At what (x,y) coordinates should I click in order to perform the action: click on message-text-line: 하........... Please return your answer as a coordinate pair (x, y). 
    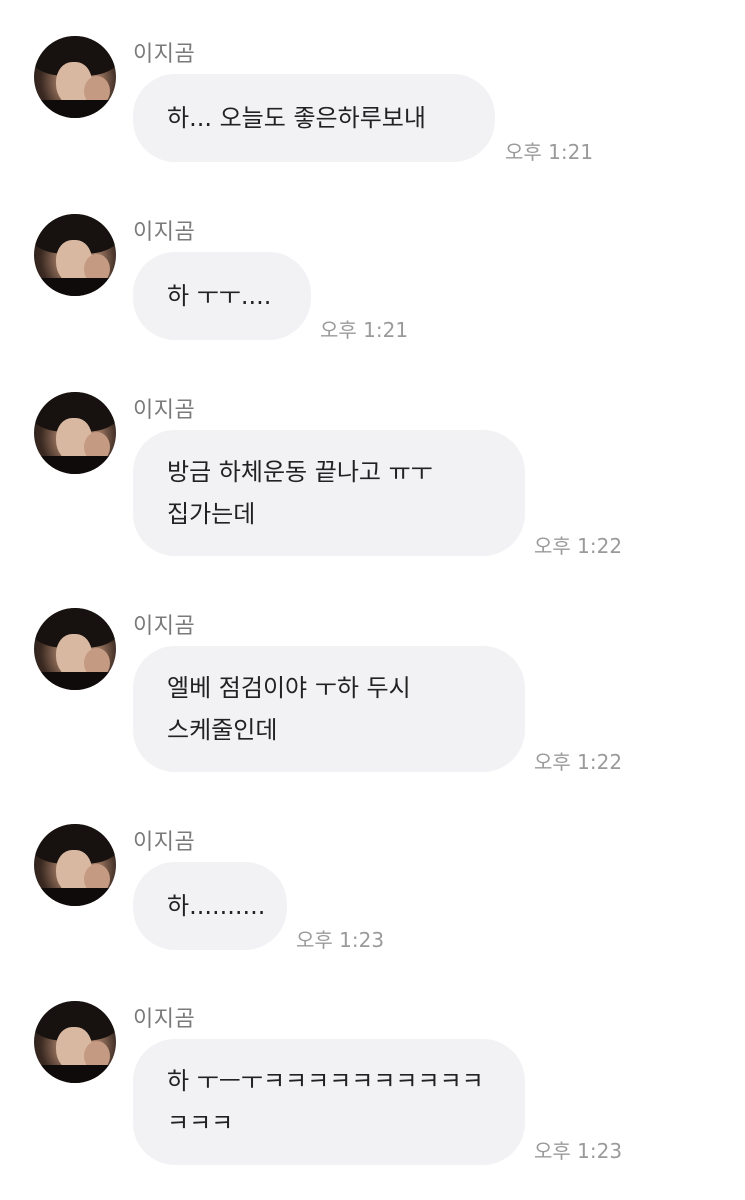
    Looking at the image, I should click on (216, 906).